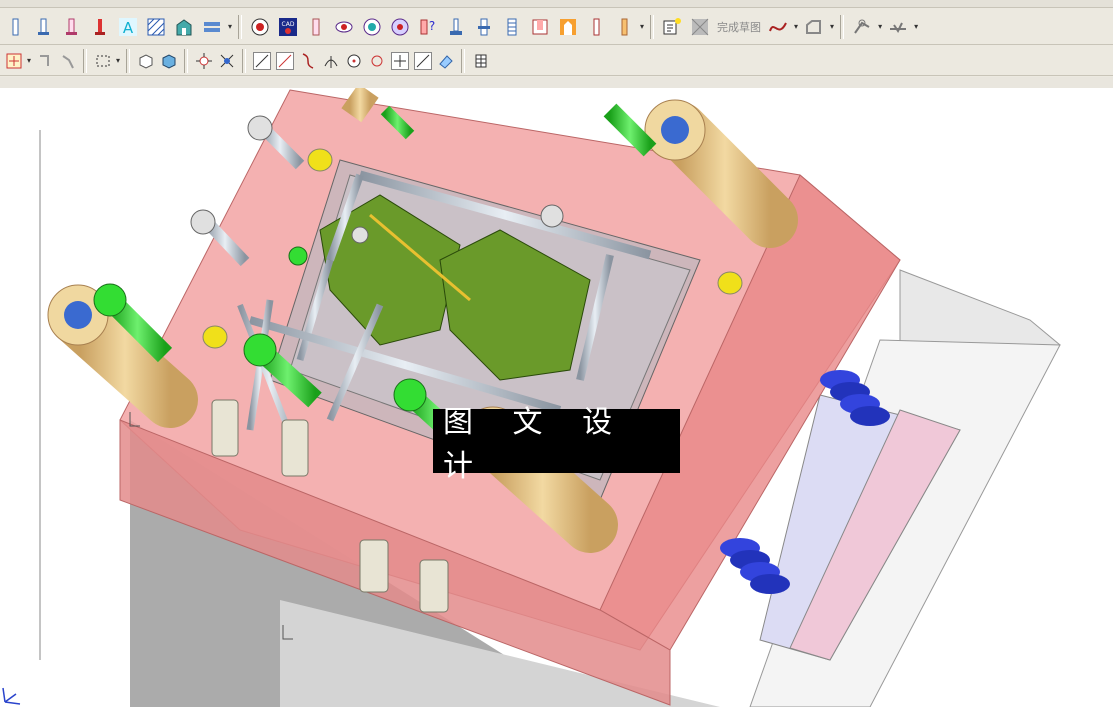 Image resolution: width=1113 pixels, height=707 pixels. What do you see at coordinates (288, 24) in the screenshot?
I see `svg-text: CAD` at bounding box center [288, 24].